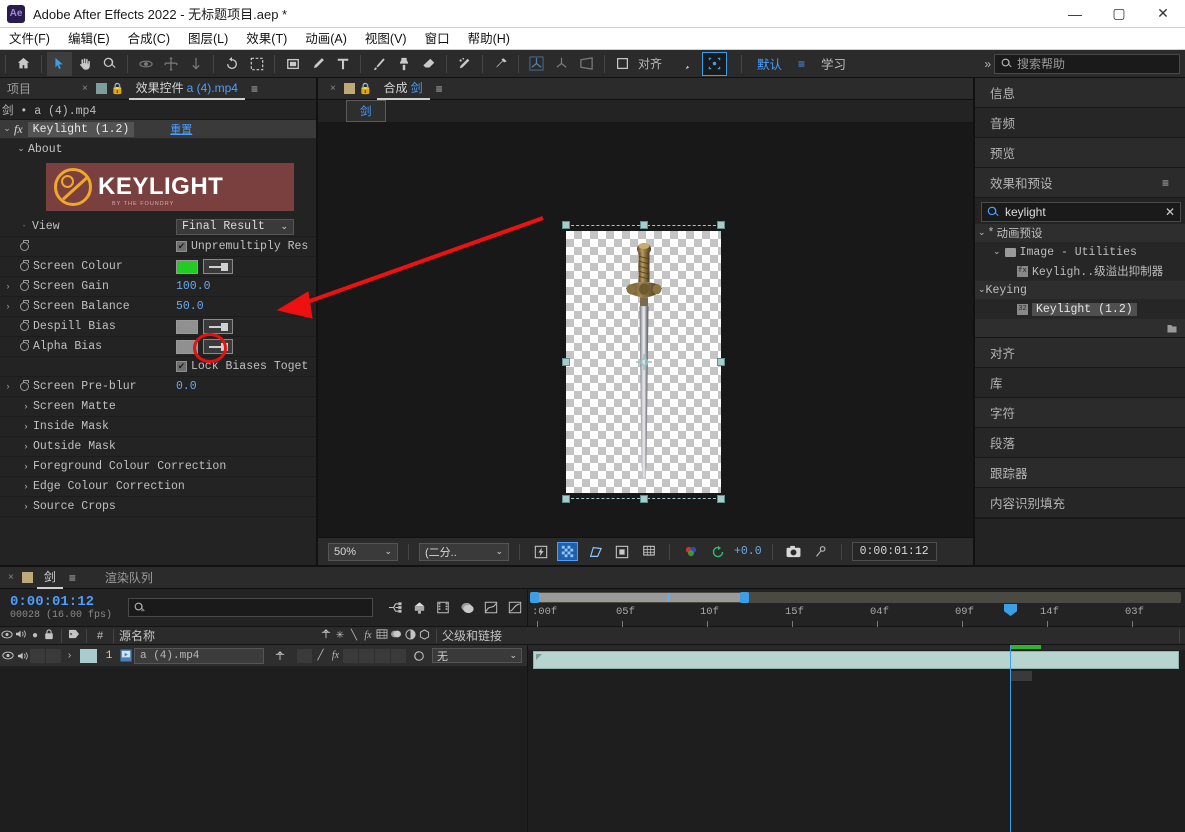  Describe the element at coordinates (53, 655) in the screenshot. I see `layer-lock-toggle` at that location.